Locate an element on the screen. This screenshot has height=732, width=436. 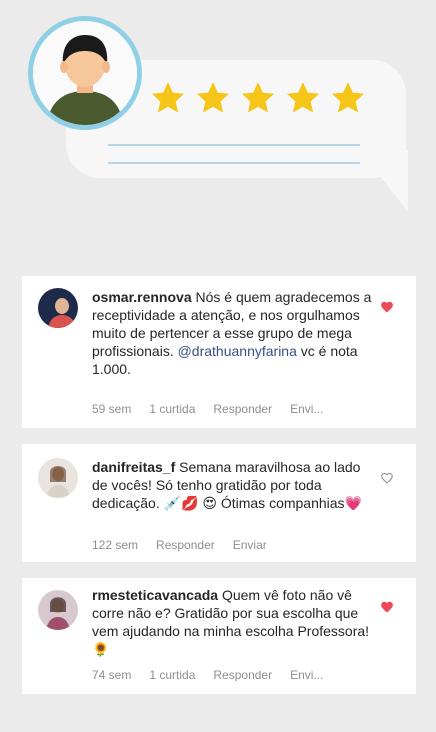
comment-username: osmar.rennova is located at coordinates (142, 297).